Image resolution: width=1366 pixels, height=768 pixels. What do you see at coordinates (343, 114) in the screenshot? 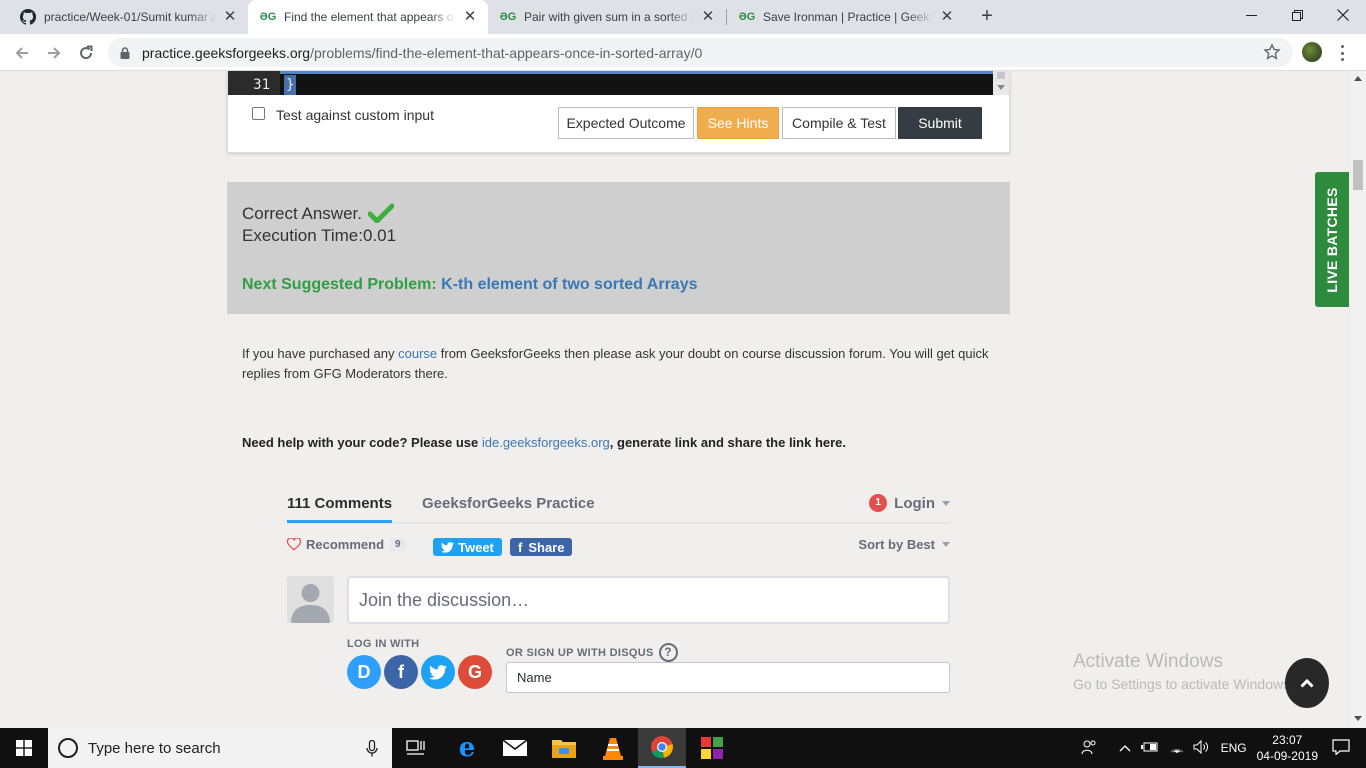
I see `custom-input-toggle: Test against custom input` at bounding box center [343, 114].